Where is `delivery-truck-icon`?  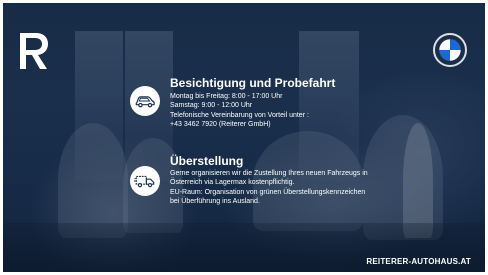
delivery-truck-icon is located at coordinates (144, 181).